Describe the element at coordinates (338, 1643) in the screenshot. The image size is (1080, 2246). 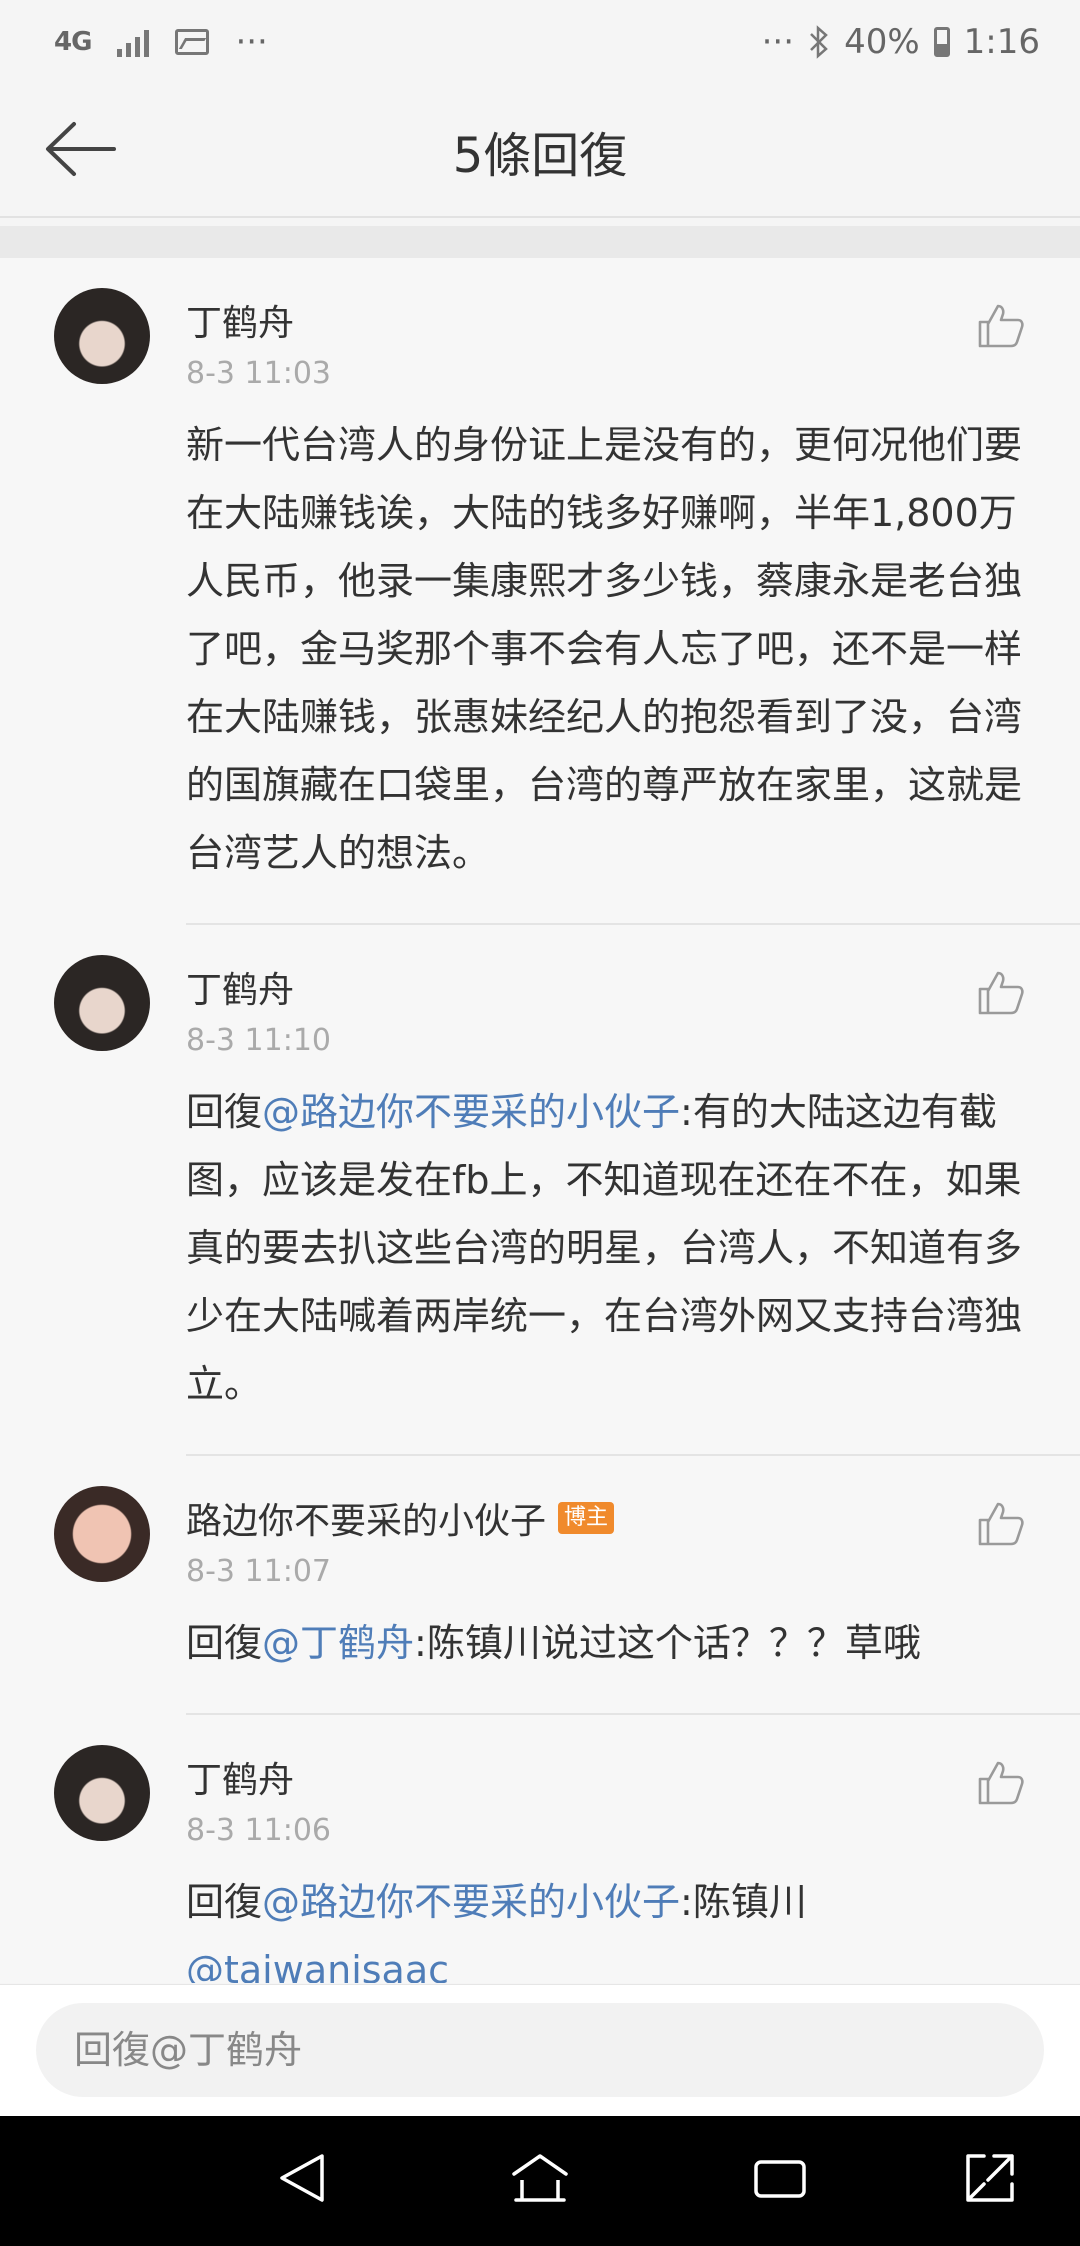
I see `mention-link: @丁鹤舟` at that location.